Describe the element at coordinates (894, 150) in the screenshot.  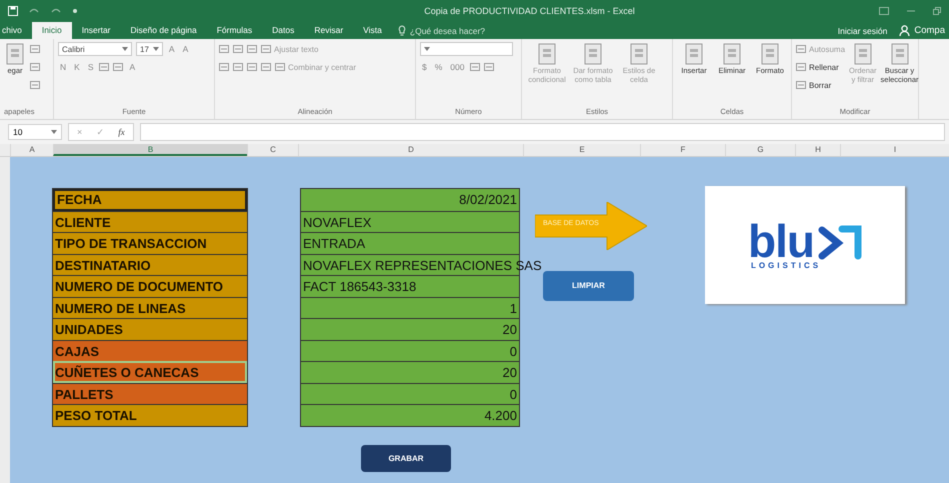
I see `column-header: I` at that location.